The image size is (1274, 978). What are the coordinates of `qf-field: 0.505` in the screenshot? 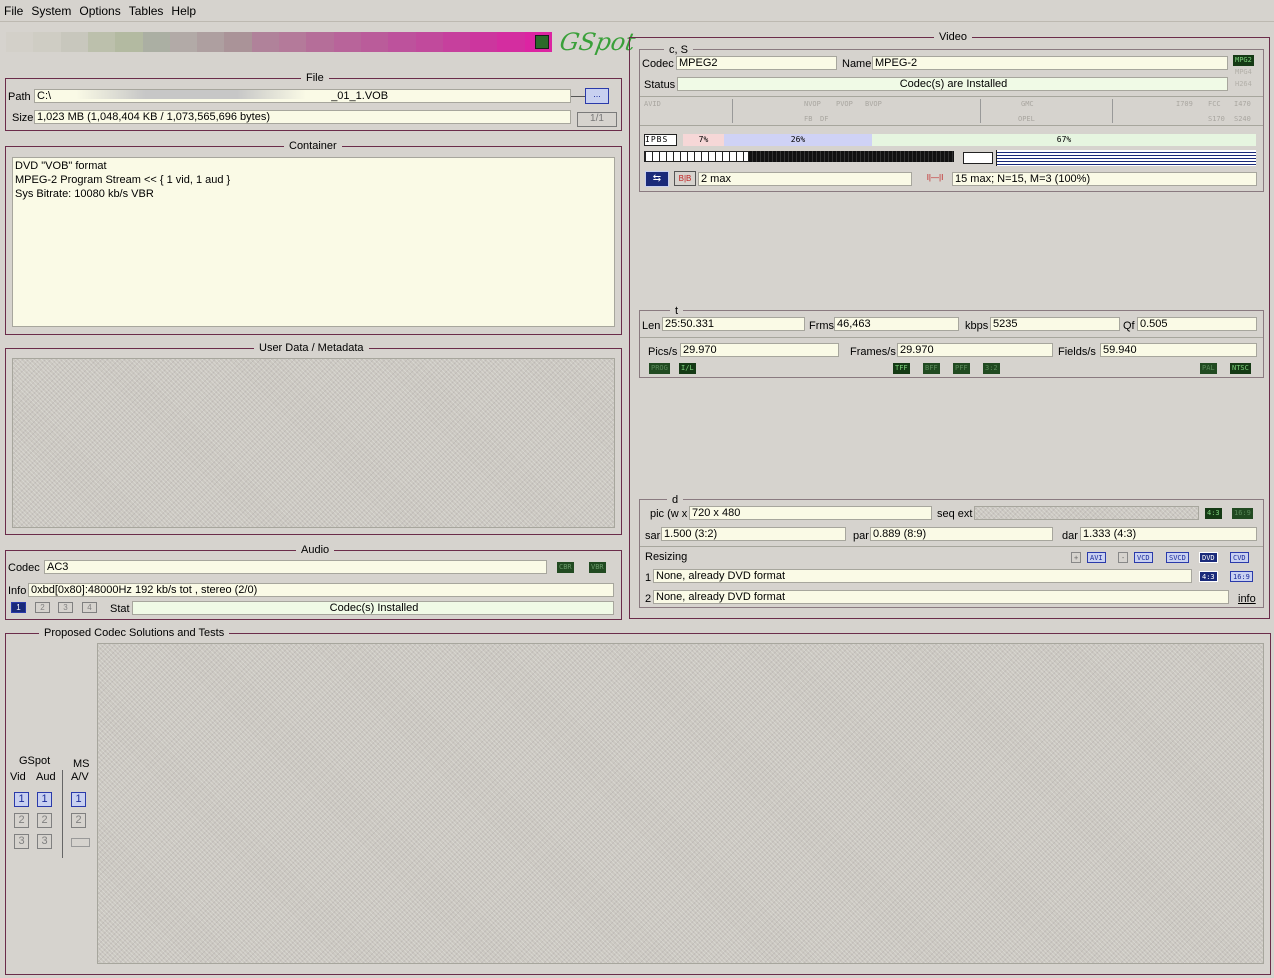 It's located at (1197, 324).